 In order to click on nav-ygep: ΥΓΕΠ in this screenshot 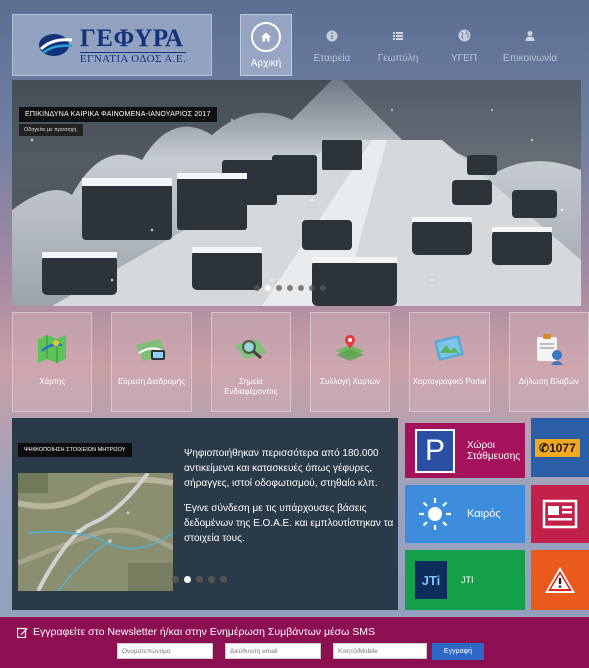, I will do `click(464, 44)`.